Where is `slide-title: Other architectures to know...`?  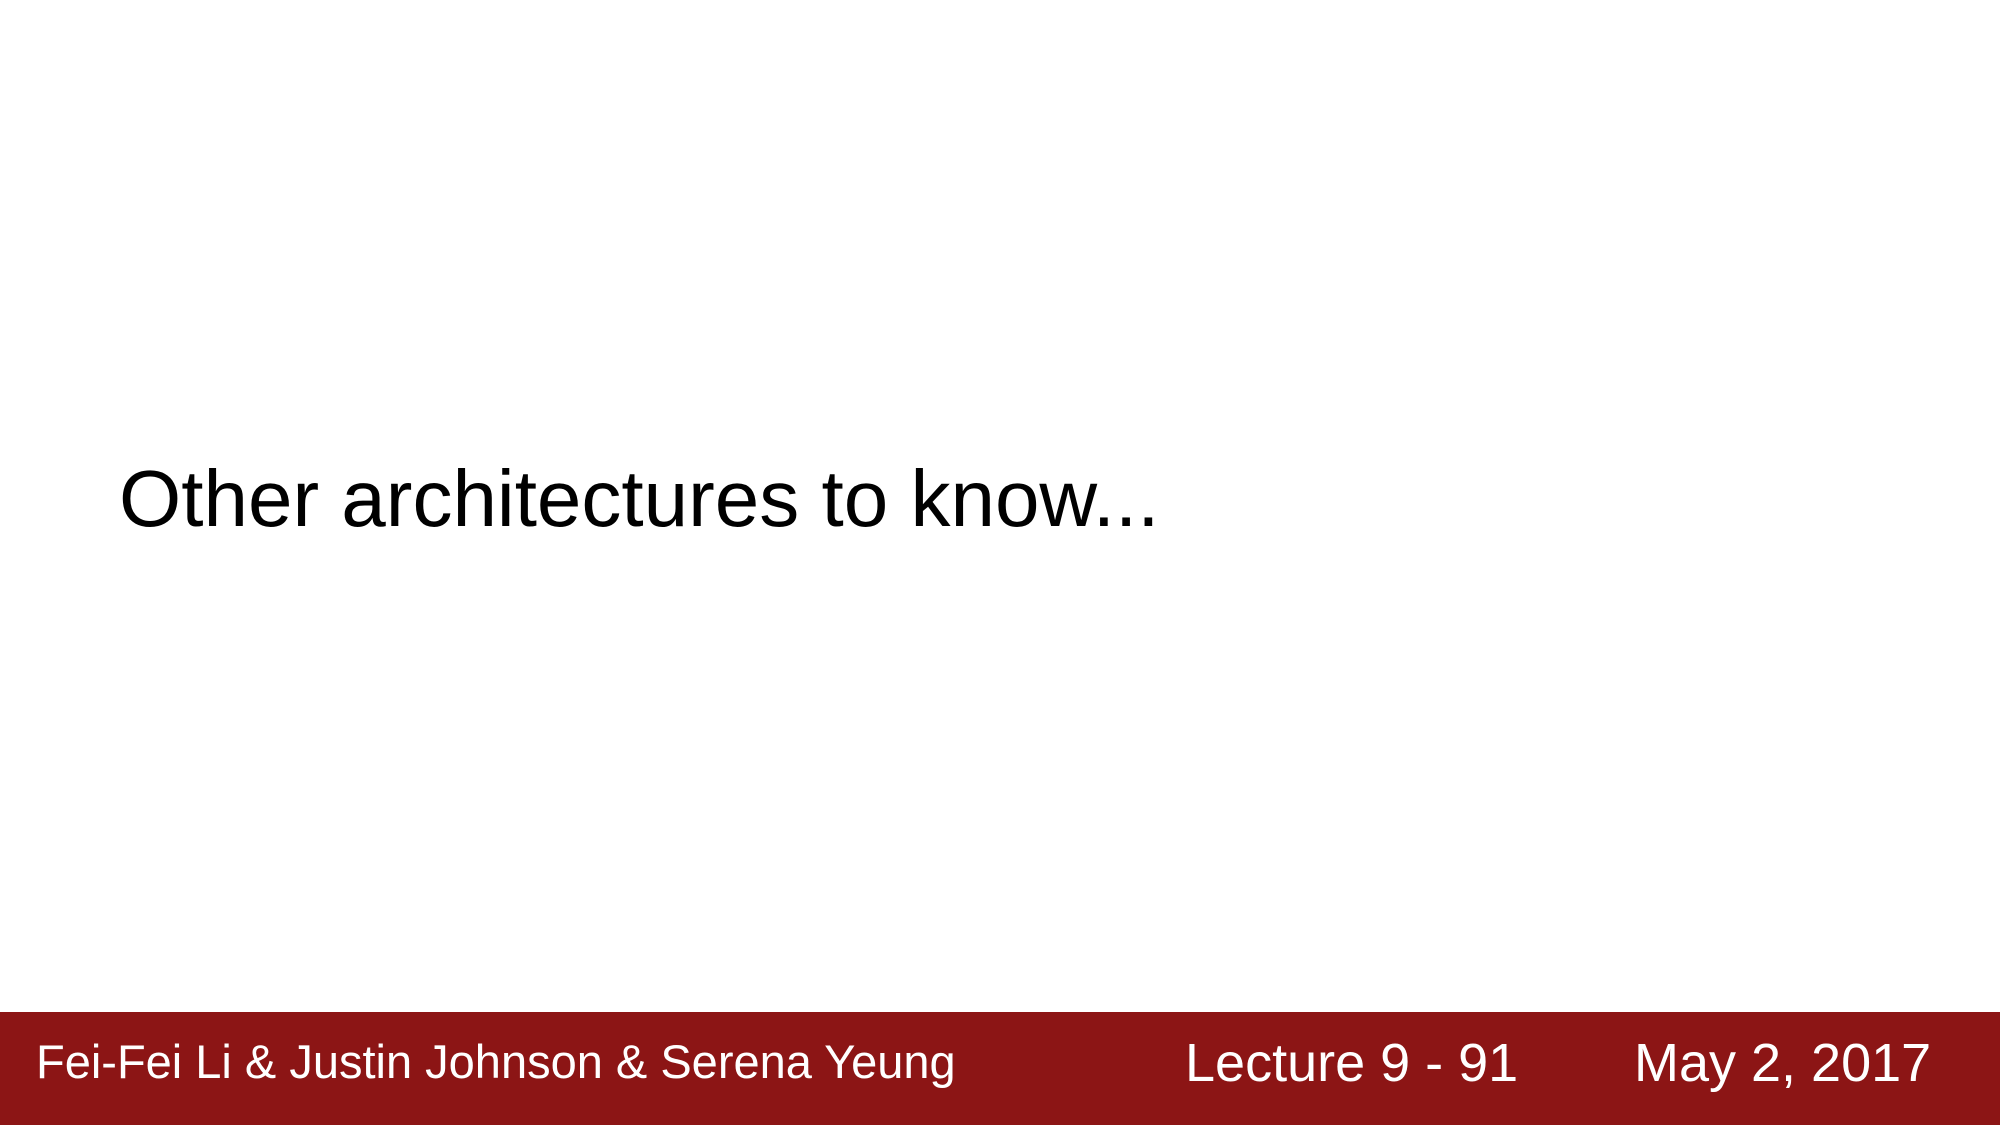
slide-title: Other architectures to know... is located at coordinates (639, 498).